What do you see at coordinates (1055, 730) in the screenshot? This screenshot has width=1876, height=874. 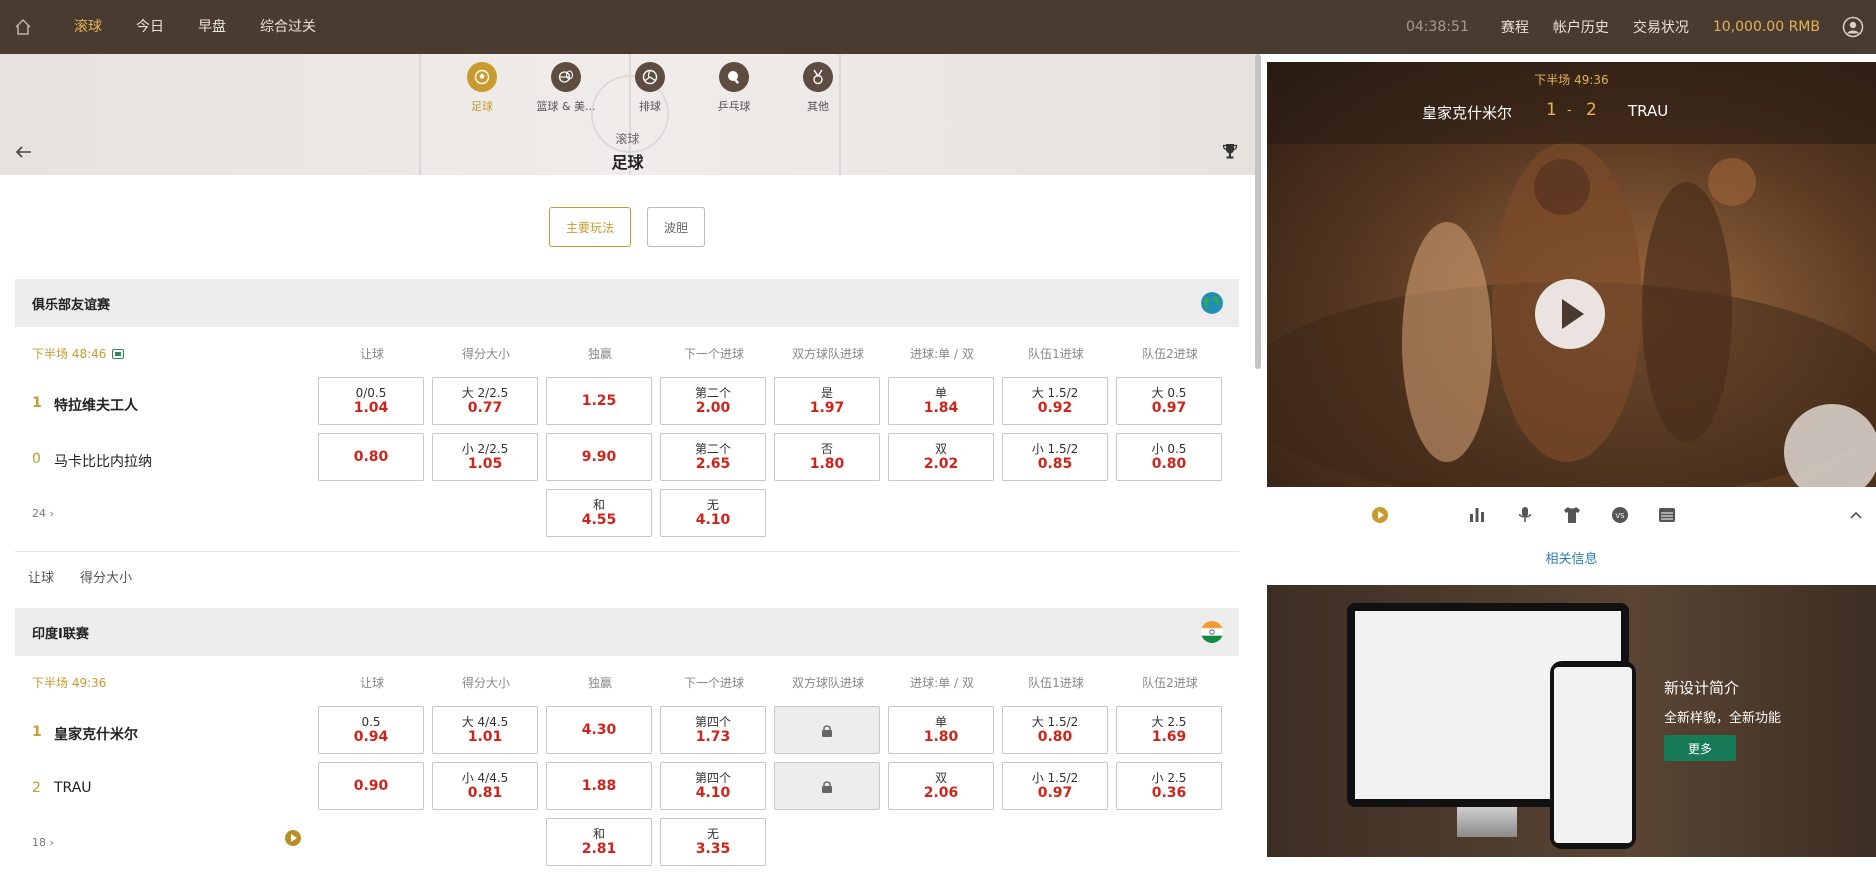 I see `odds-cell: 大 1.5/2 0.80` at bounding box center [1055, 730].